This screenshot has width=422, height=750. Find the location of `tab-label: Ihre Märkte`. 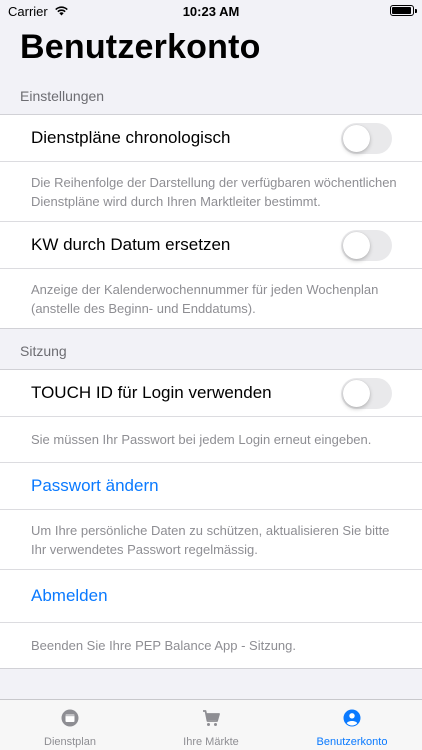

tab-label: Ihre Märkte is located at coordinates (211, 742).